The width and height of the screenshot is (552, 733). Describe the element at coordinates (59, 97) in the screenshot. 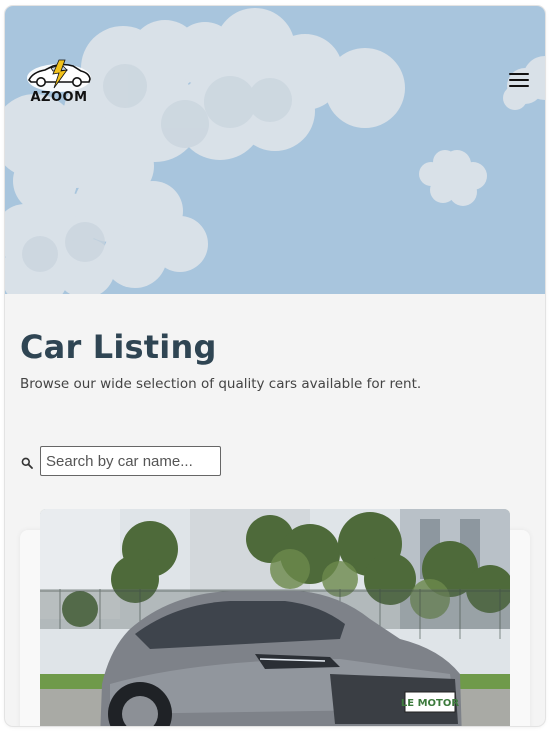

I see `brand-name: AZOOM` at that location.